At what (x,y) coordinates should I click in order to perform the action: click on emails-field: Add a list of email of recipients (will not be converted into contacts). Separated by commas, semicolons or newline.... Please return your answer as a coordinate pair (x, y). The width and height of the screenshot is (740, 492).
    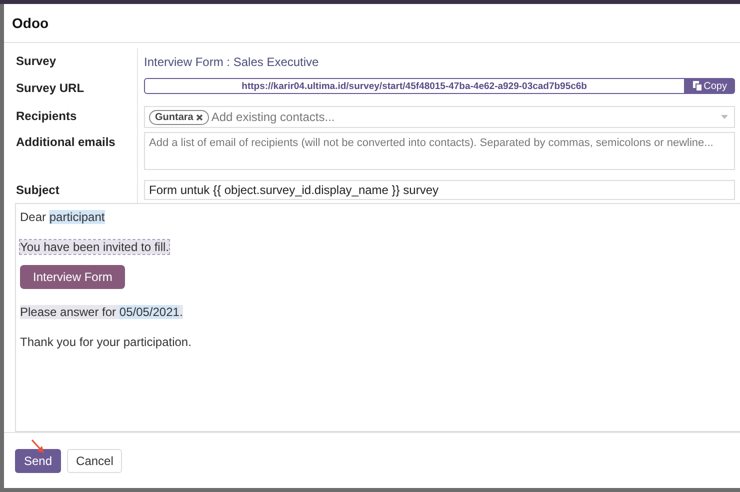
    Looking at the image, I should click on (439, 151).